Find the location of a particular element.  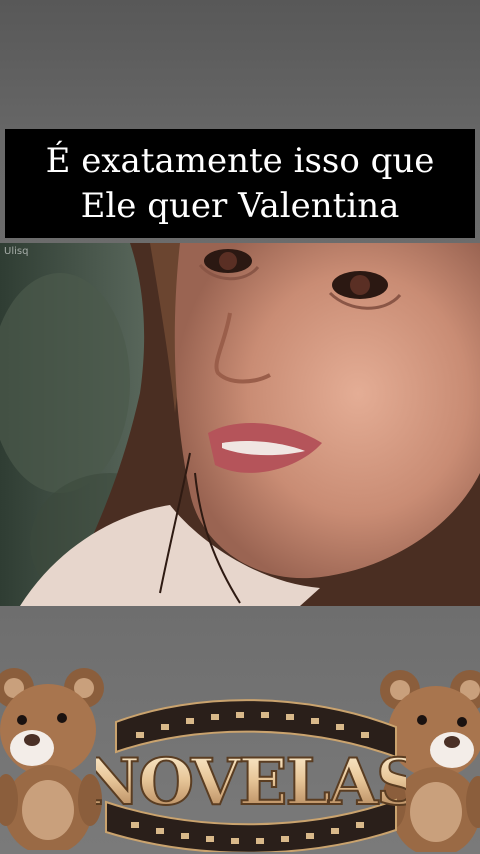

novelas-logo: NOVELAS is located at coordinates (251, 775).